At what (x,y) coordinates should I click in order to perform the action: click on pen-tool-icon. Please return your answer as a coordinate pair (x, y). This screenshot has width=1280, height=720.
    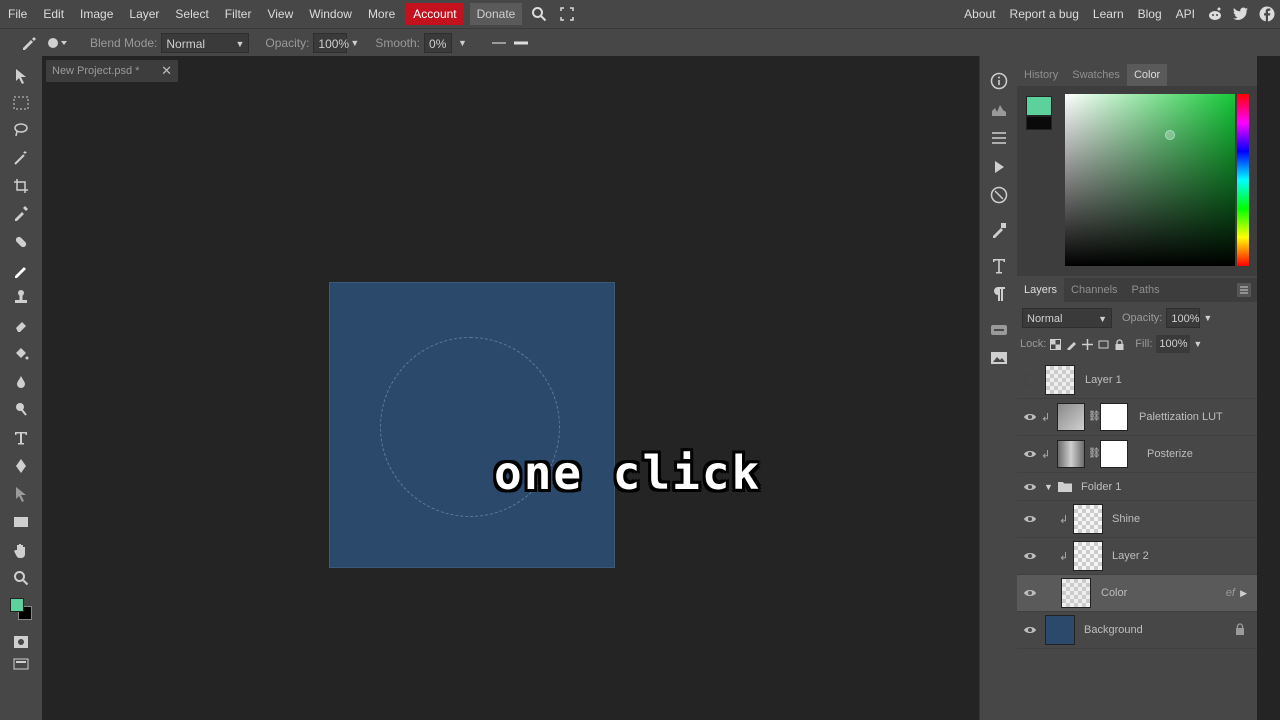
    Looking at the image, I should click on (21, 466).